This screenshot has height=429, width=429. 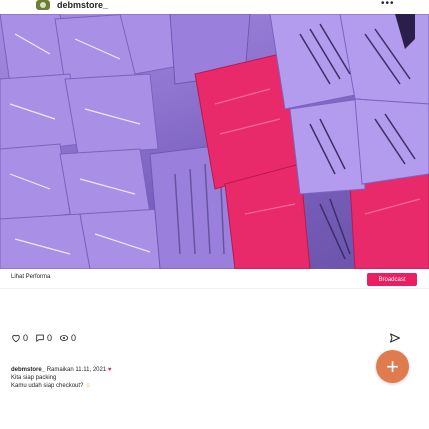 I want to click on comment-count: 0, so click(x=50, y=338).